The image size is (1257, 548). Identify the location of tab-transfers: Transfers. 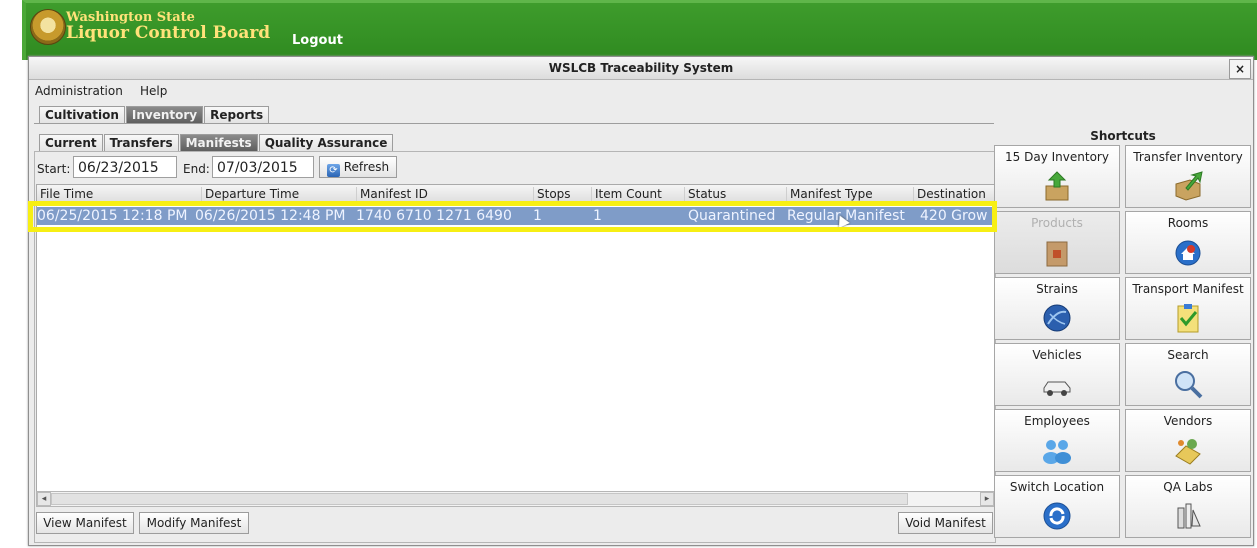
(141, 143).